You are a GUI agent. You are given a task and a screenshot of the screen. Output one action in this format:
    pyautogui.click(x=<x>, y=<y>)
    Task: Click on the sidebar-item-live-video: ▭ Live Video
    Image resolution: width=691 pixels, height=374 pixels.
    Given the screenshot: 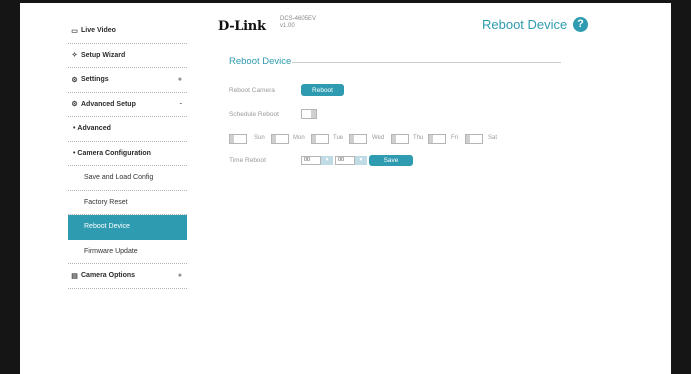 What is the action you would take?
    pyautogui.click(x=127, y=31)
    